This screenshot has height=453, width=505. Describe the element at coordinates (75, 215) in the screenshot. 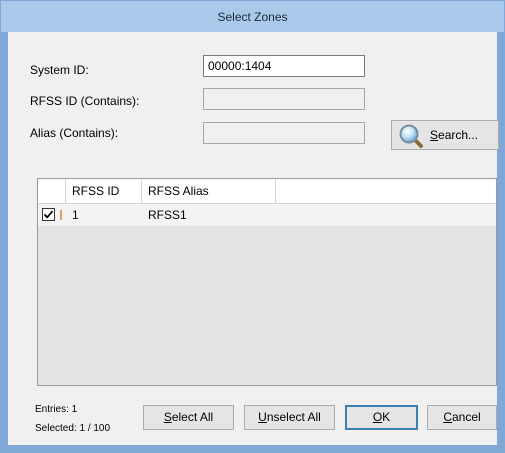

I see `cell-rfss-id: 1` at that location.